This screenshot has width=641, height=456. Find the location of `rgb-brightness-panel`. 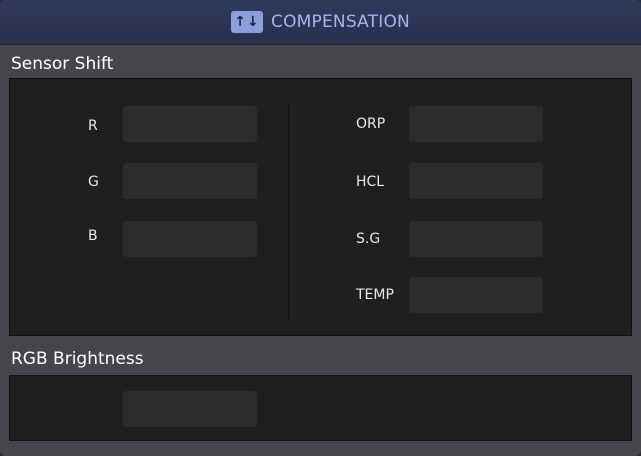

rgb-brightness-panel is located at coordinates (320, 408).